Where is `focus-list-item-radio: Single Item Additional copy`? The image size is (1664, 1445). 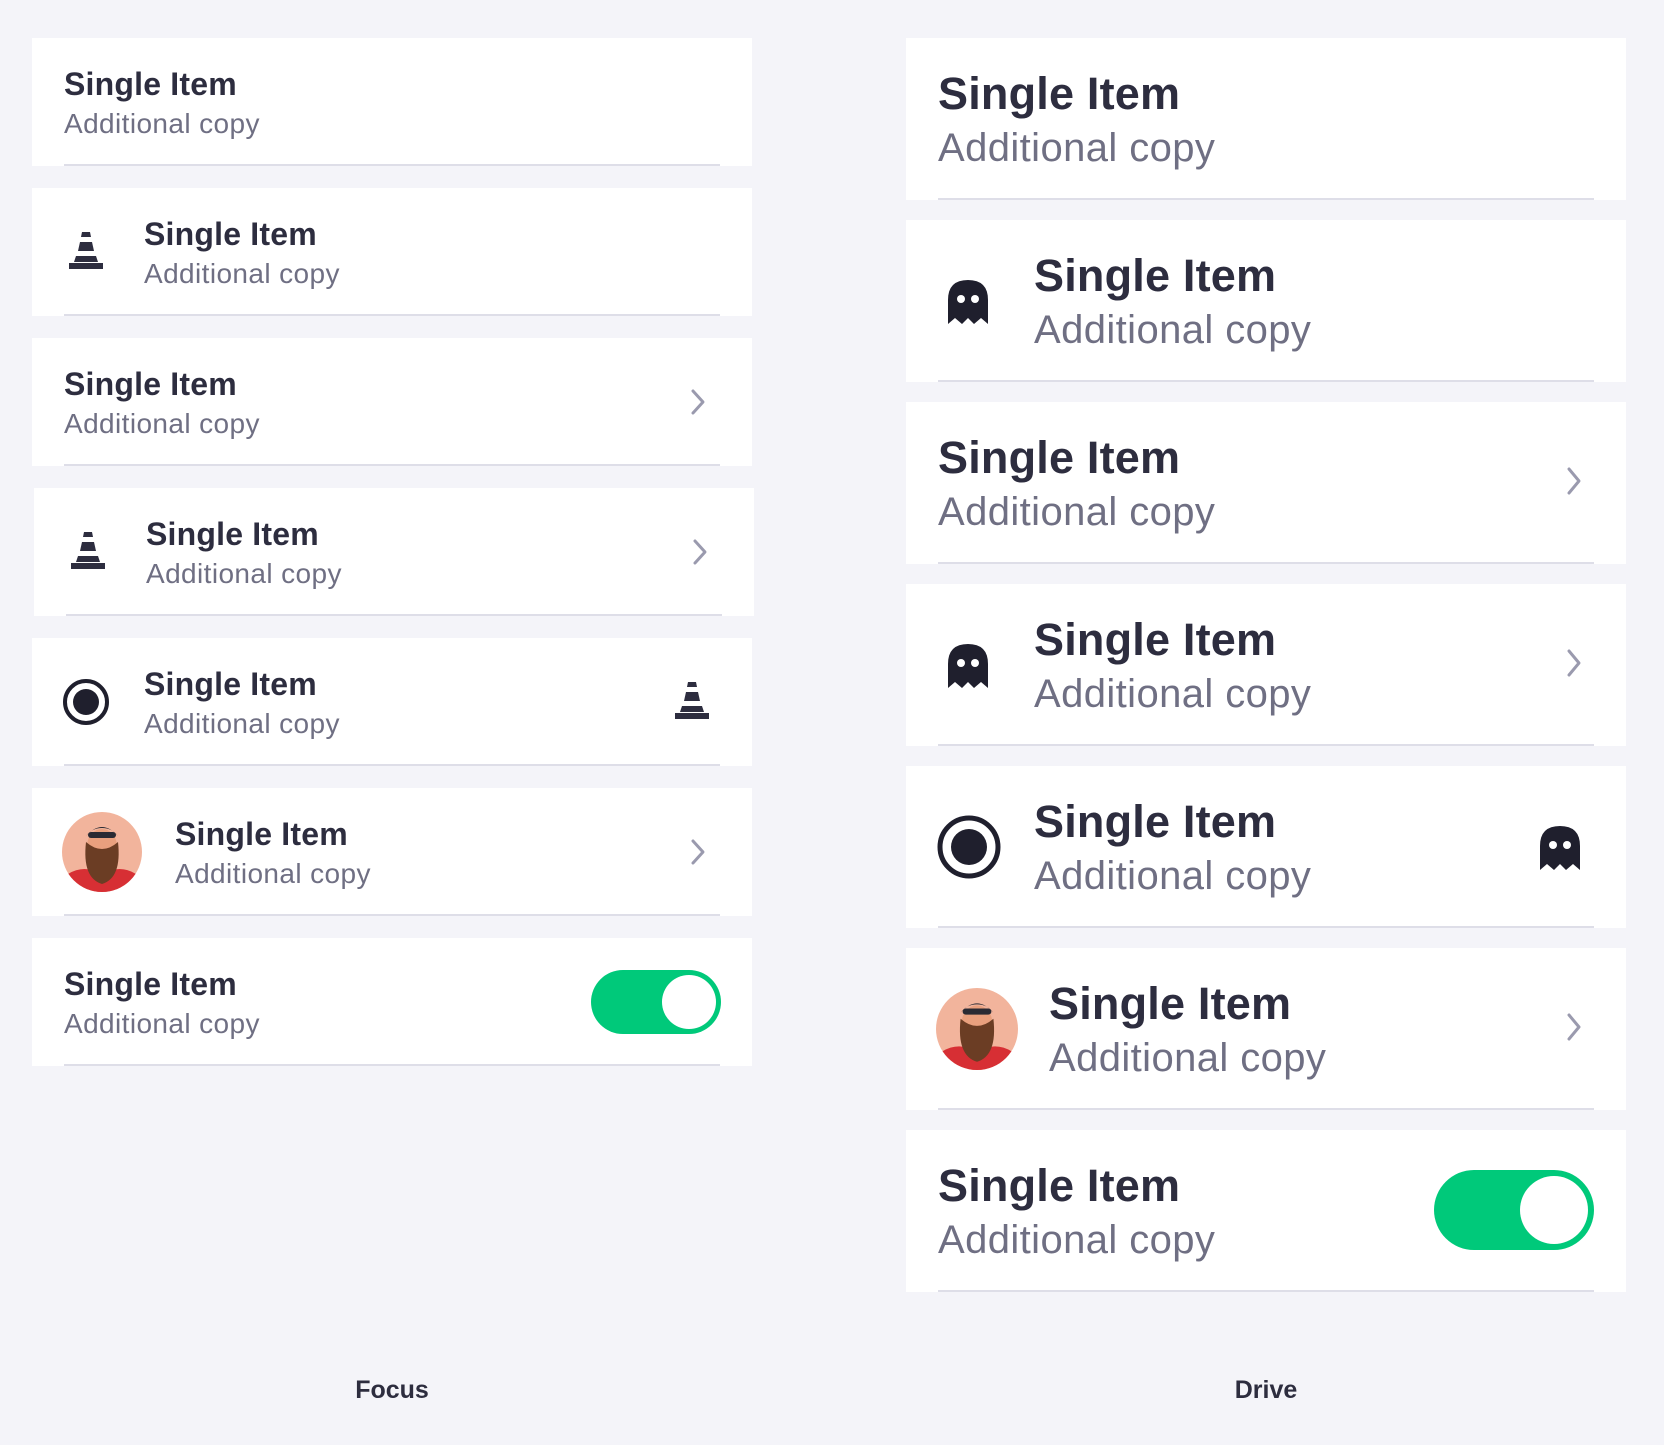
focus-list-item-radio: Single Item Additional copy is located at coordinates (392, 702).